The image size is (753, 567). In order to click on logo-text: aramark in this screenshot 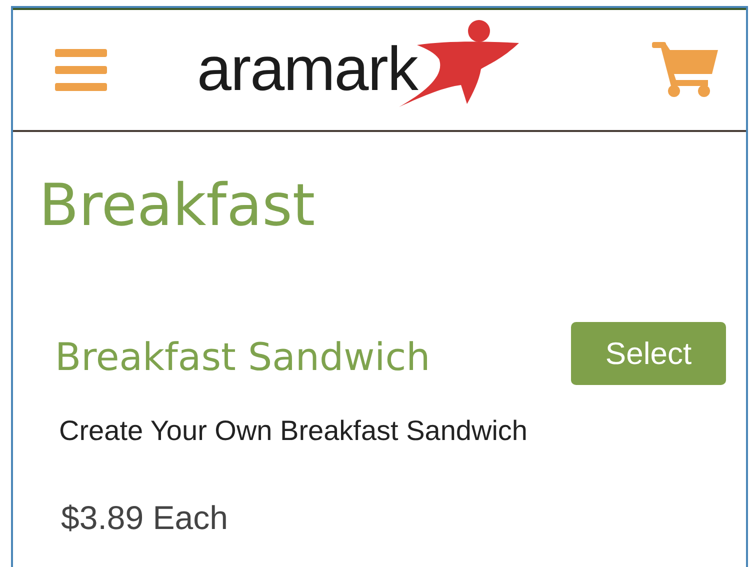, I will do `click(307, 70)`.